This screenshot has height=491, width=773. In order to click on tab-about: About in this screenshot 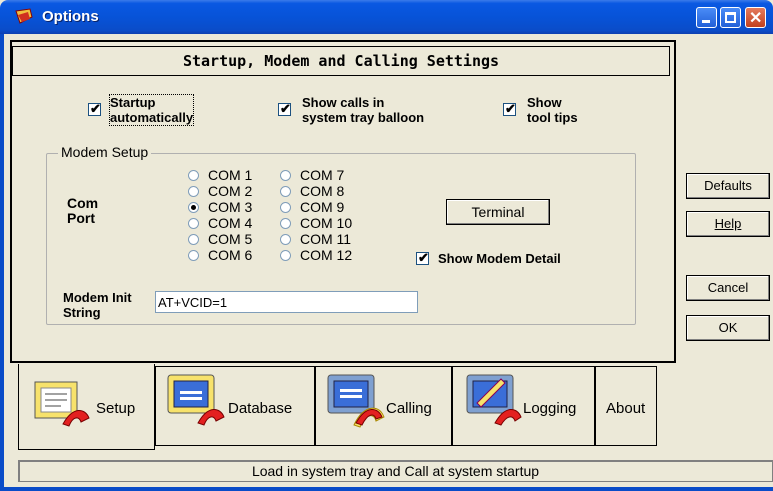, I will do `click(626, 406)`.